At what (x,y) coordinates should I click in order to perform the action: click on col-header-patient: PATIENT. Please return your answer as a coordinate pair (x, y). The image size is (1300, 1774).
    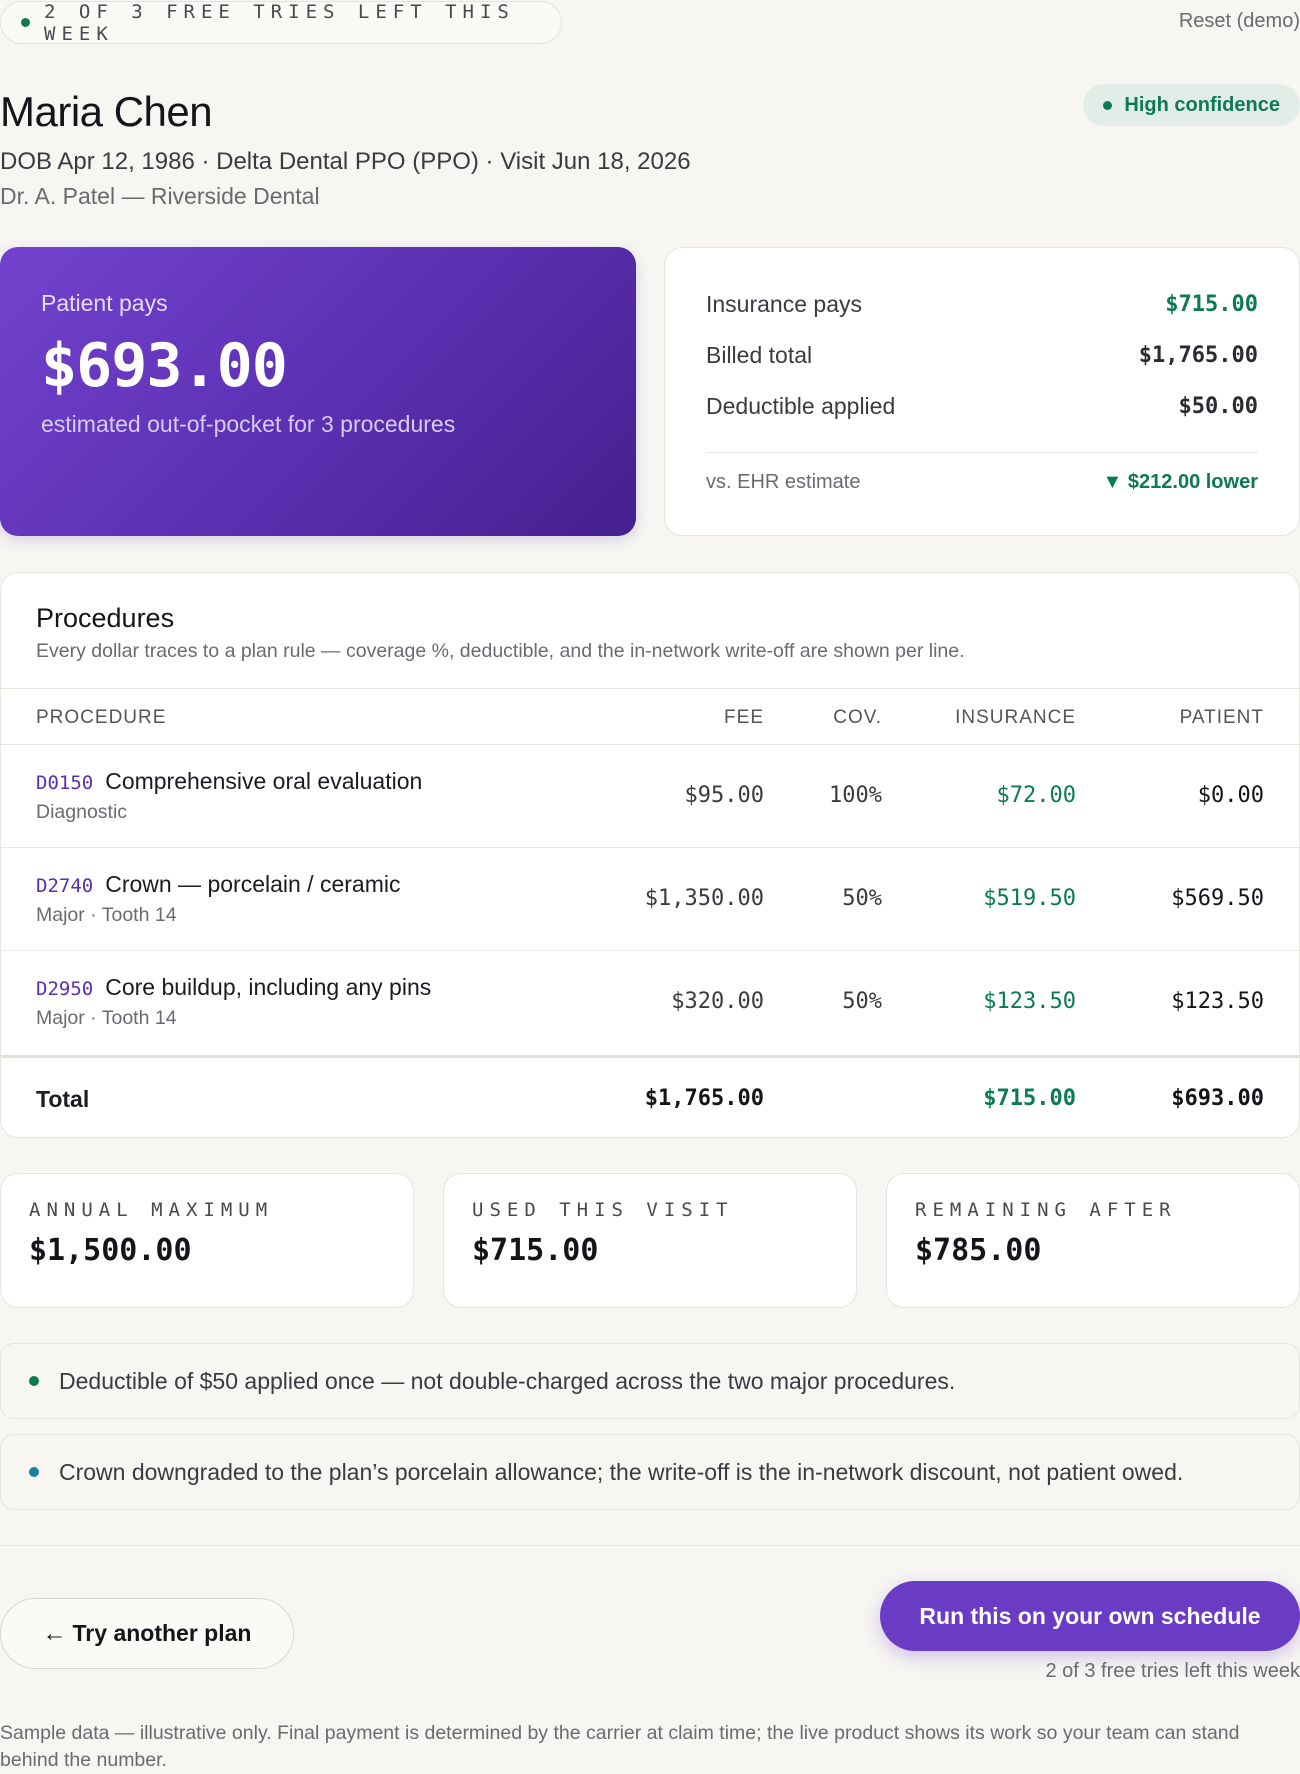
    Looking at the image, I should click on (1221, 717).